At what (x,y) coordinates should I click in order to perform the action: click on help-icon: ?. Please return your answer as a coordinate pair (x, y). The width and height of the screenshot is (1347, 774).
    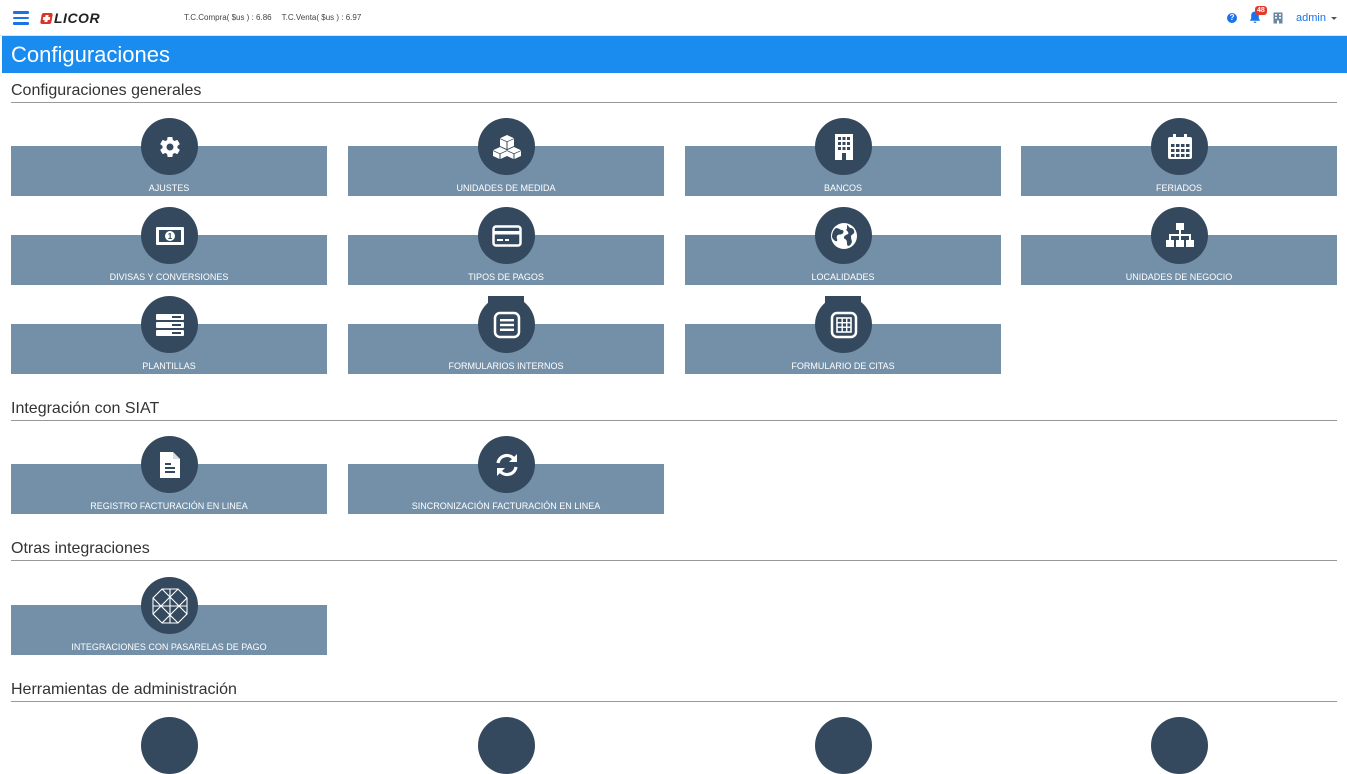
    Looking at the image, I should click on (1232, 18).